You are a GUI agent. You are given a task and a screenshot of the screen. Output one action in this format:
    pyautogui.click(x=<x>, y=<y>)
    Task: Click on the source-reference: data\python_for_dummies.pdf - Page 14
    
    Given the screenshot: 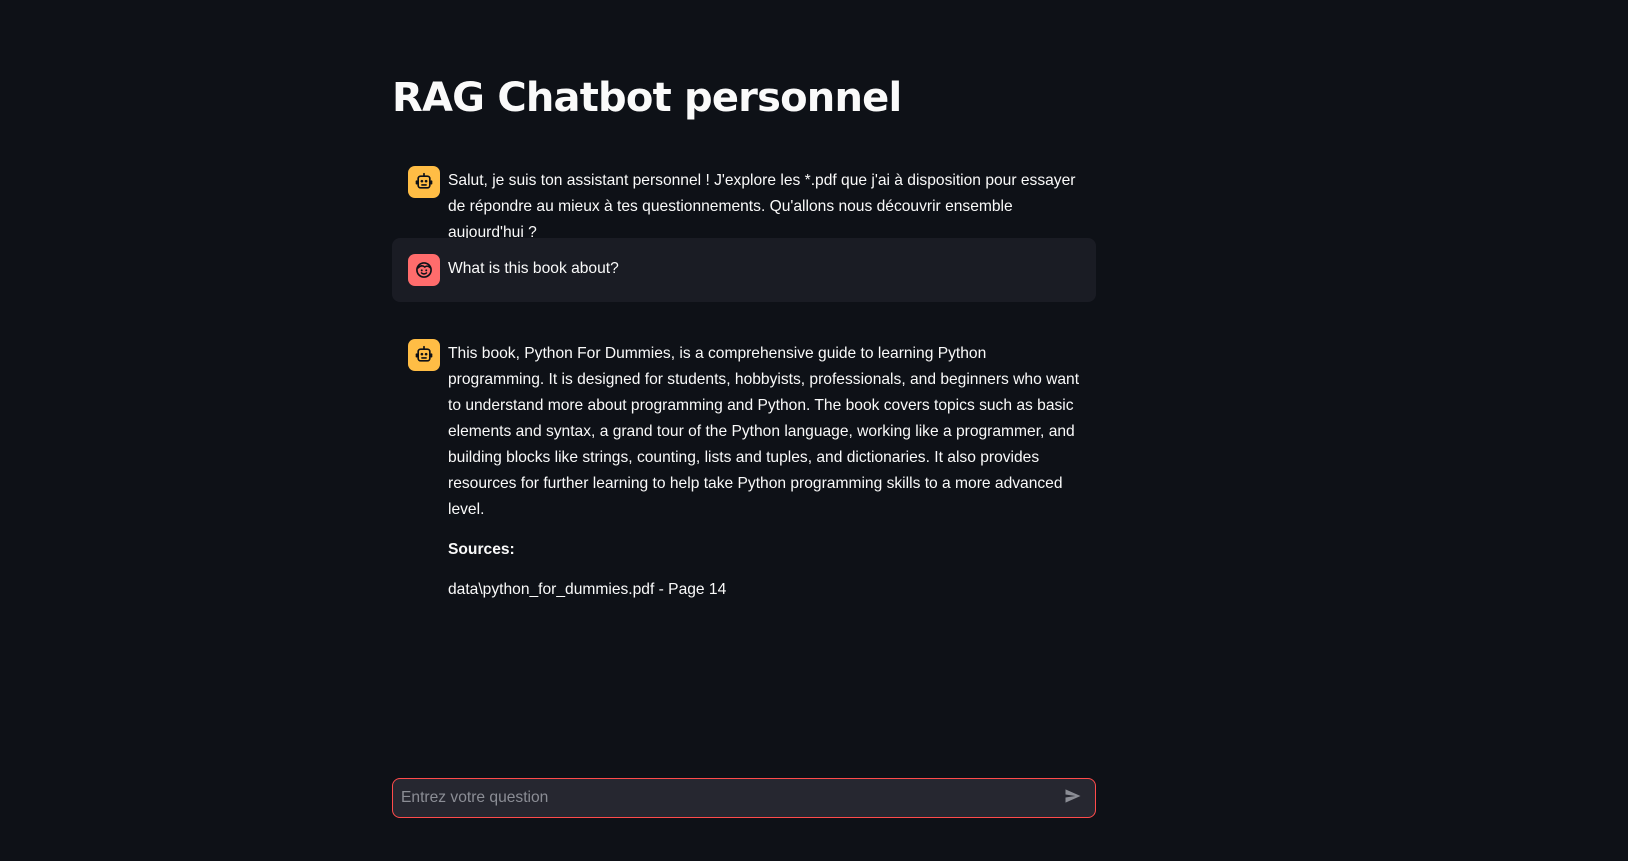 What is the action you would take?
    pyautogui.click(x=587, y=589)
    